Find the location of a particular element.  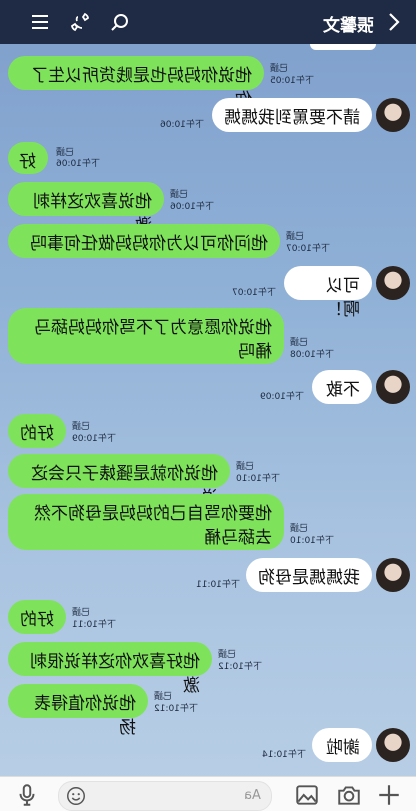

message-bubble: 謝啦 is located at coordinates (342, 745).